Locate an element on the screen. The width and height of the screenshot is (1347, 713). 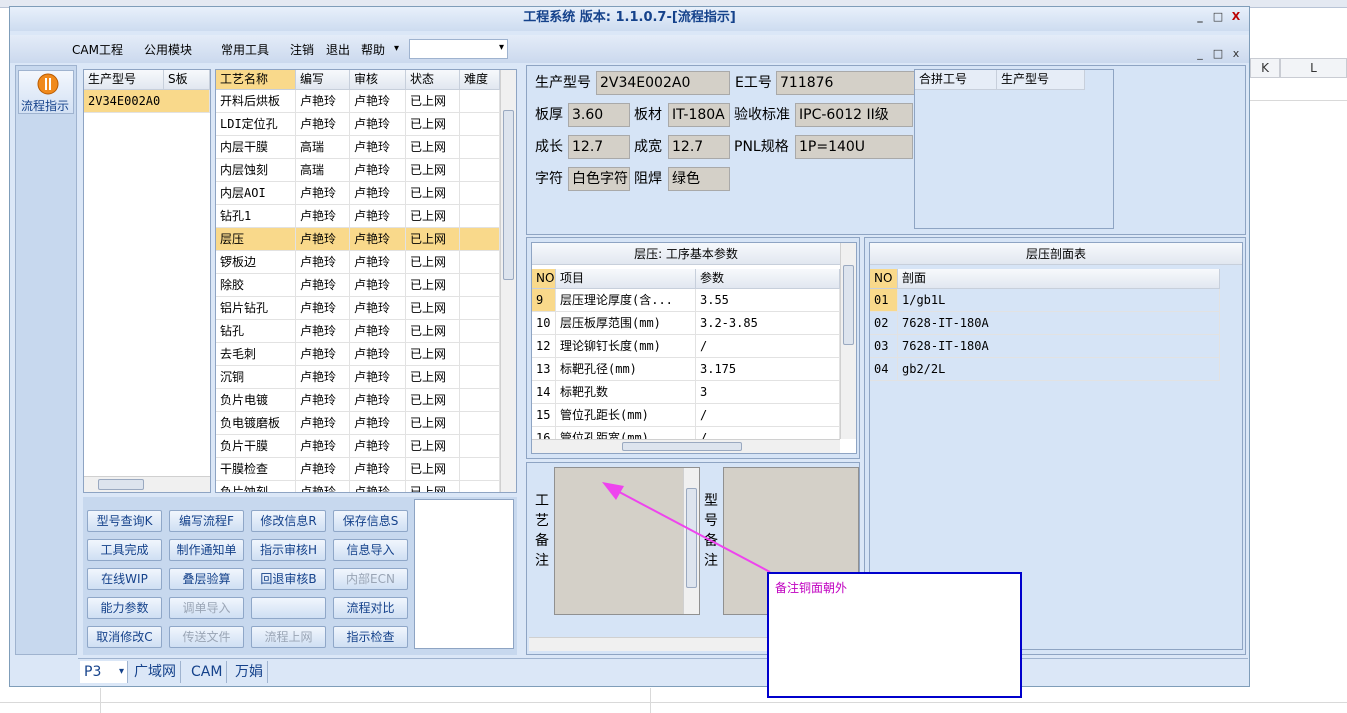
table-cell: 去毛刺 is located at coordinates (256, 354).